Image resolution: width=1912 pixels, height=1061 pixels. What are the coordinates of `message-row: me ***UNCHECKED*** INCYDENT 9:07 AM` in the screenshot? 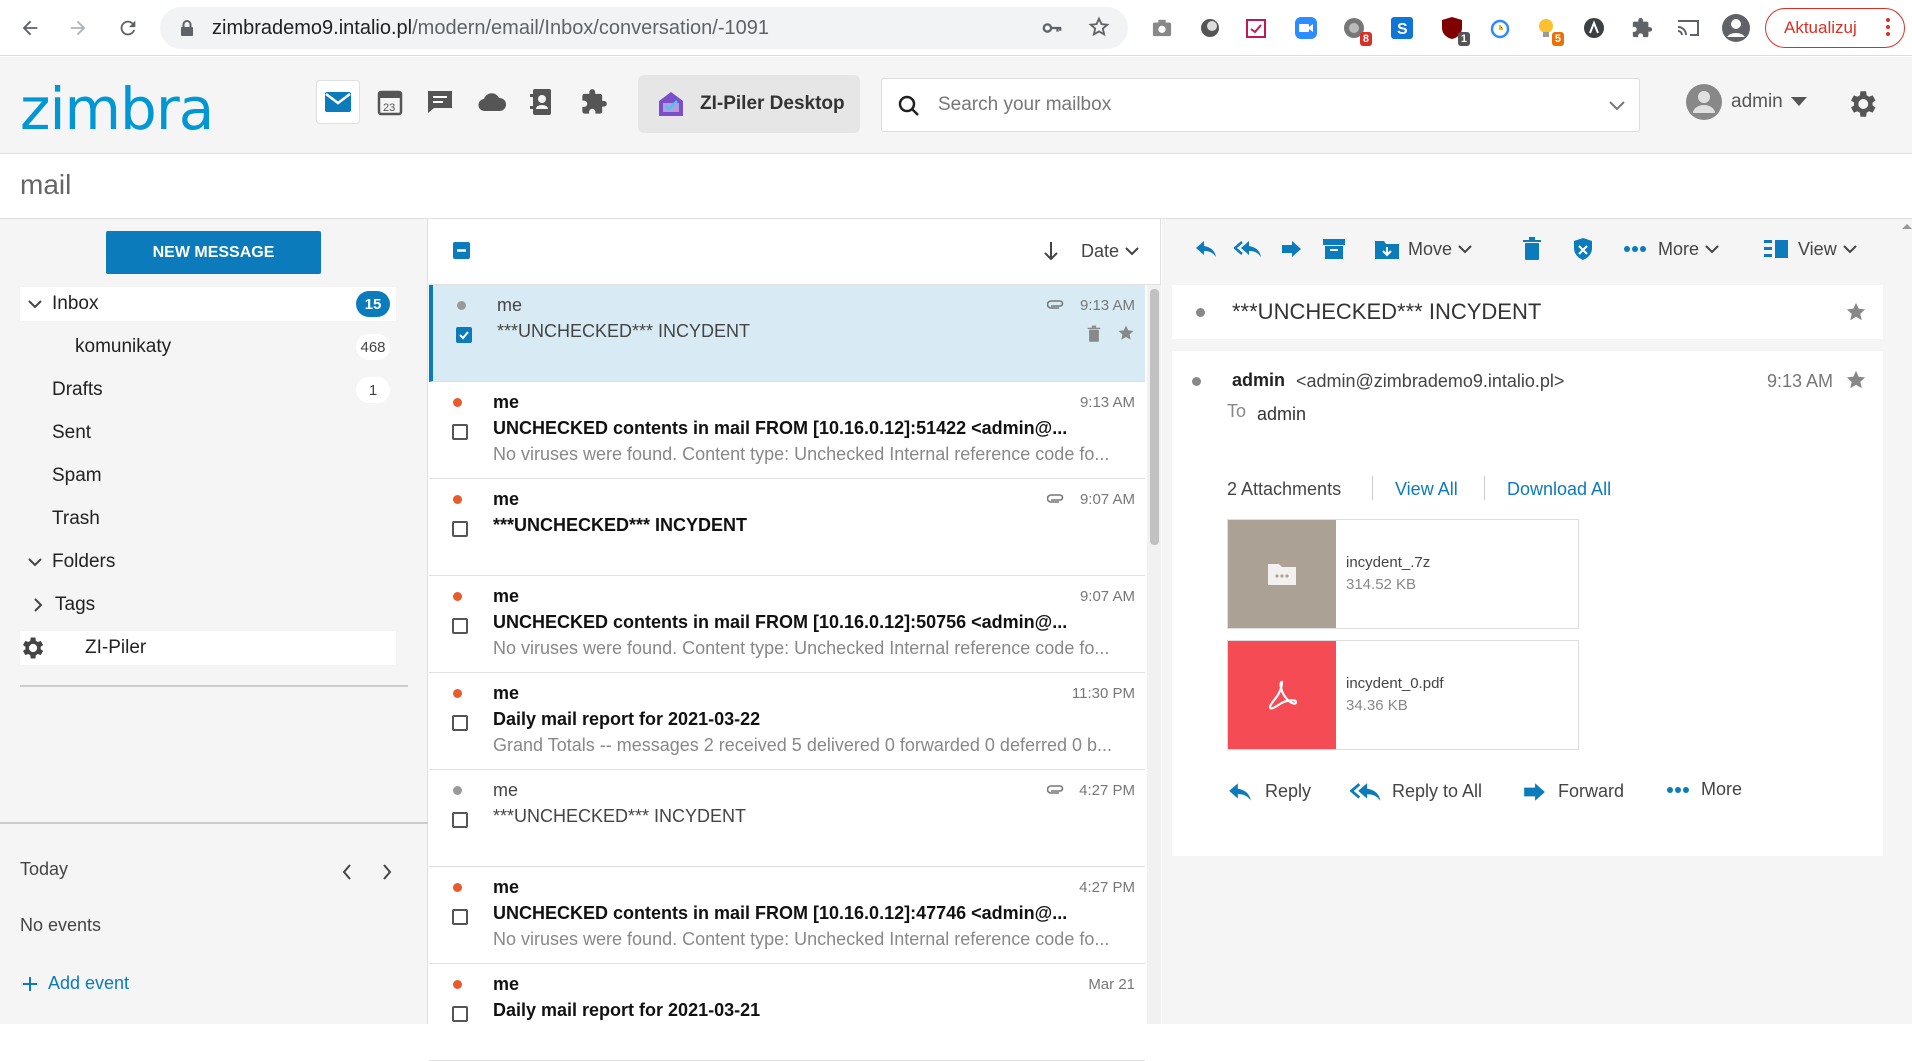 It's located at (787, 527).